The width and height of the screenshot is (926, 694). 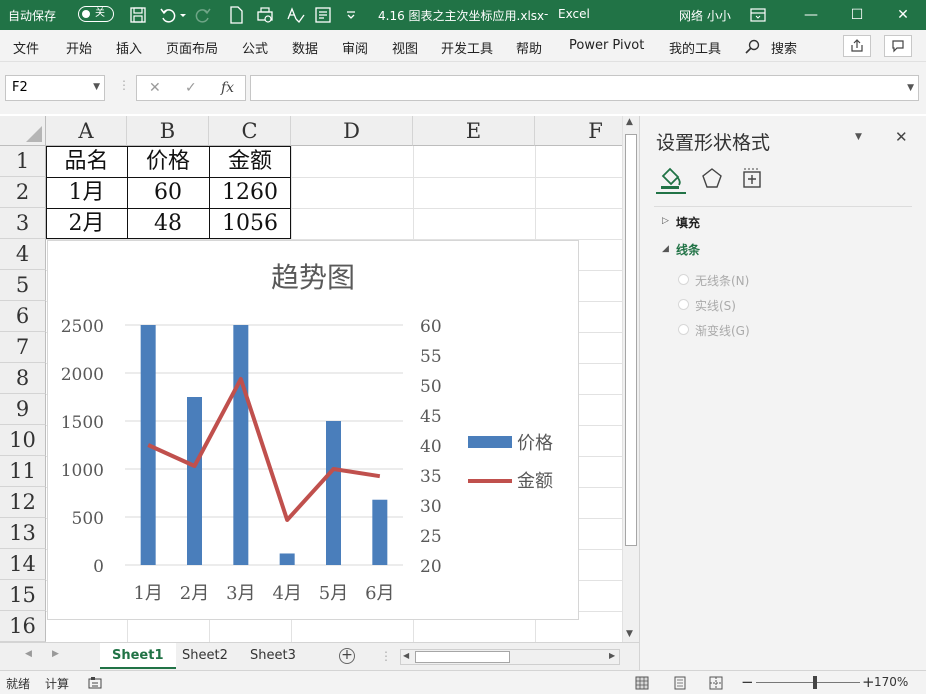 I want to click on row-header: 3, so click(x=23, y=223).